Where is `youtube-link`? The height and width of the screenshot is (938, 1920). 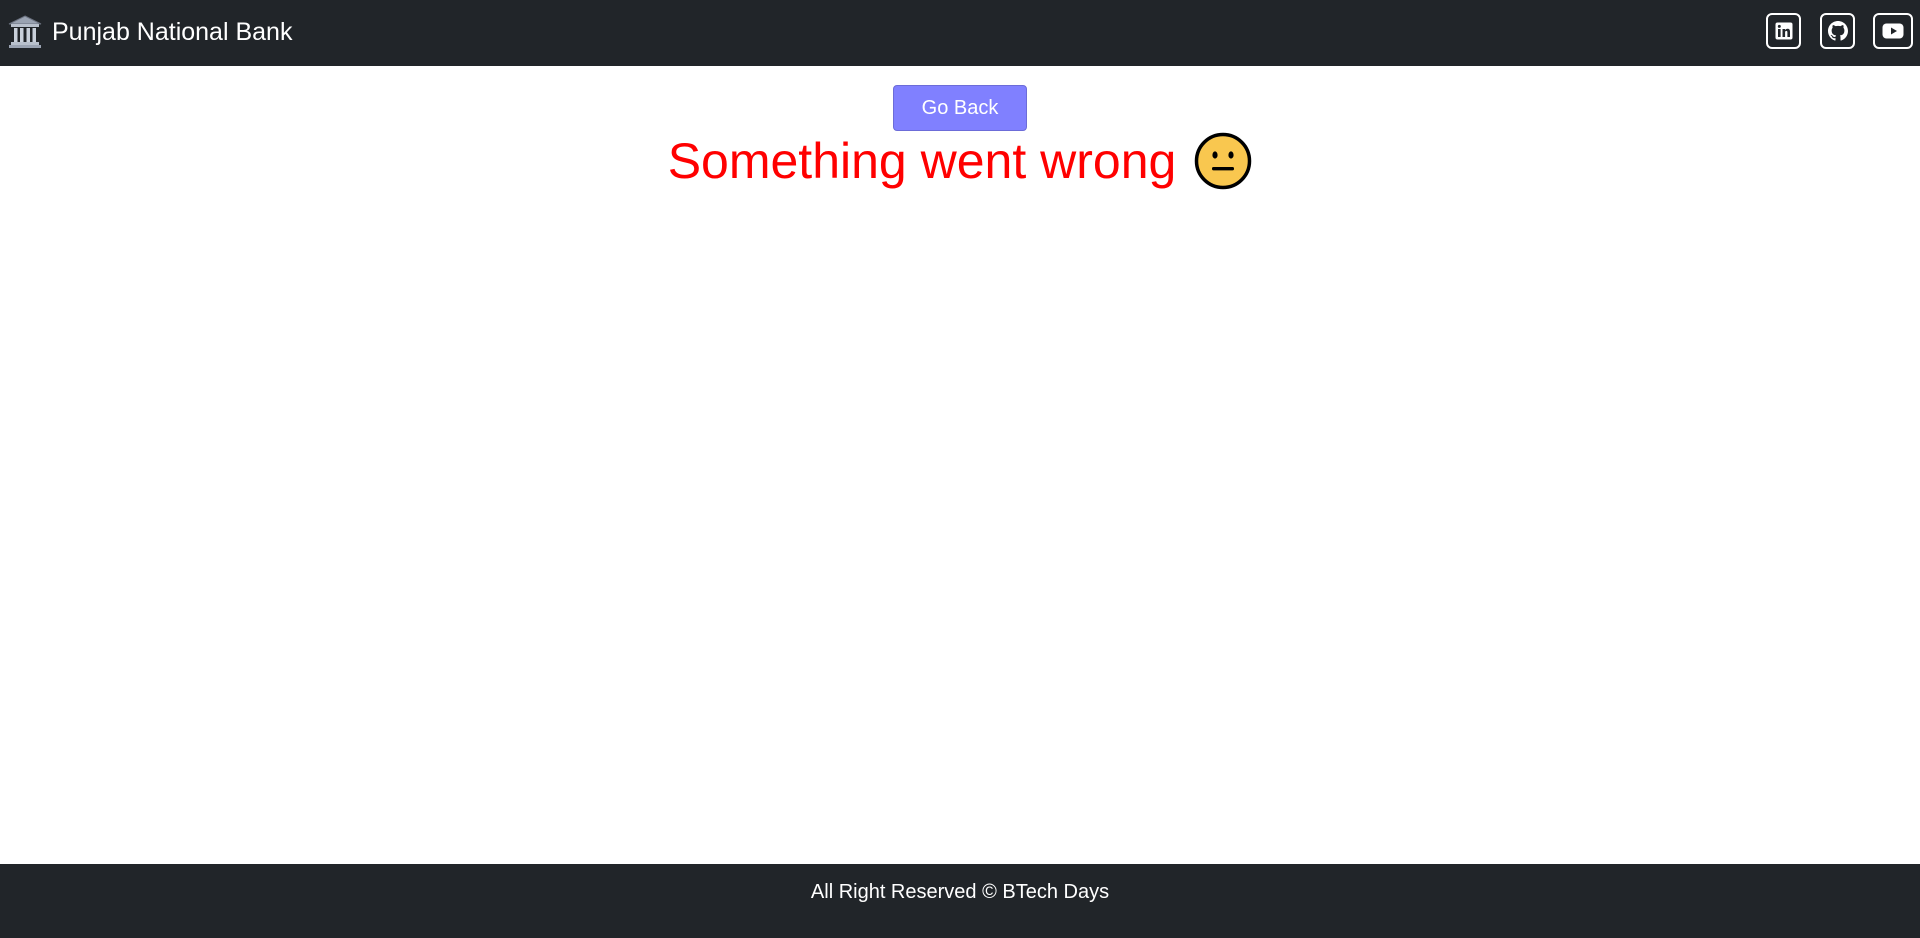 youtube-link is located at coordinates (1893, 31).